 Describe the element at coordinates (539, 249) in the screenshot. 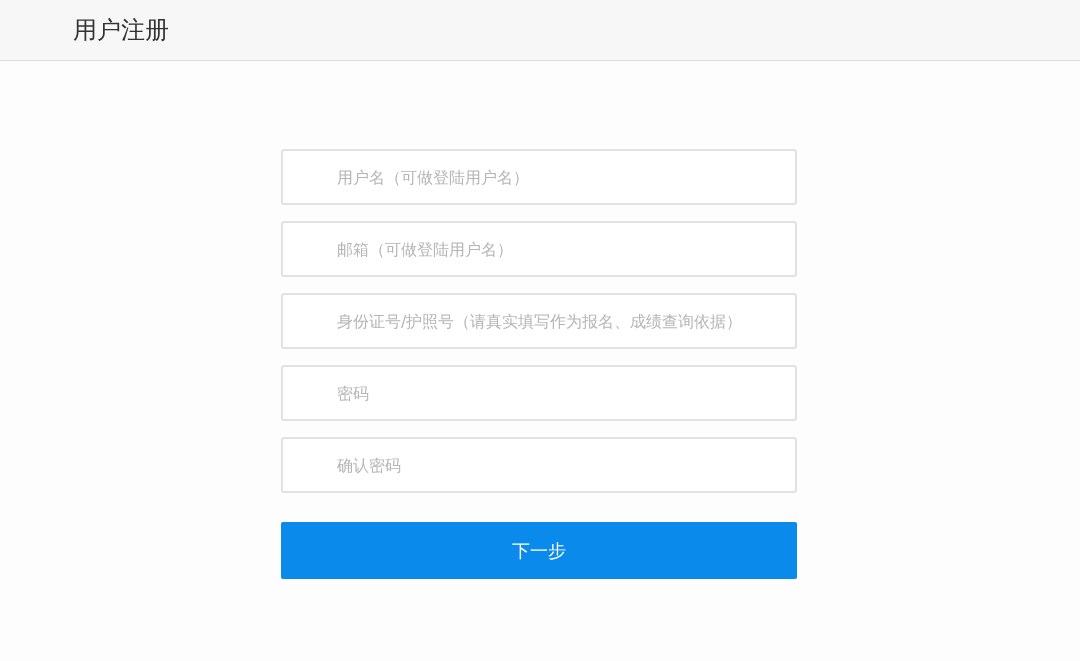

I see `input-field: 邮箱（可做登陆用户名）` at that location.